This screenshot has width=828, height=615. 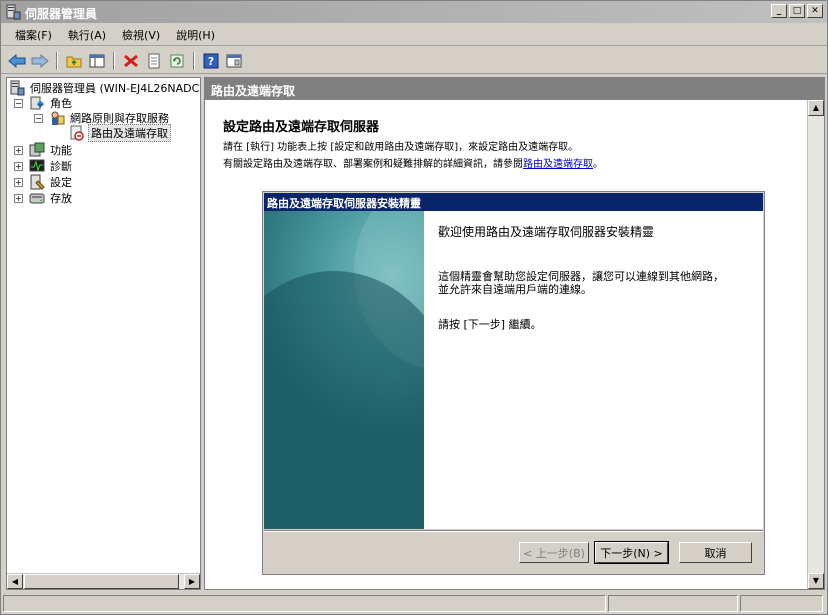 I want to click on wizard-description: 這個精靈會幫助您設定伺服器，讓您可以連線到其他網路，並允許來自遠端用戶端的連線。, so click(x=581, y=283).